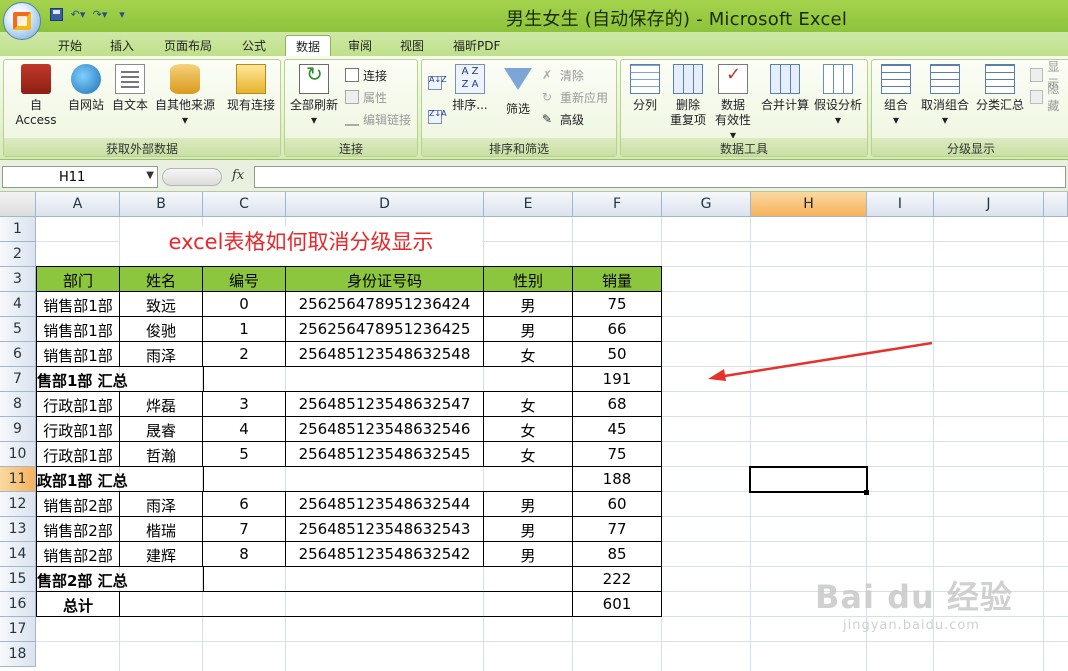  Describe the element at coordinates (161, 354) in the screenshot. I see `cell-b6: 雨泽` at that location.